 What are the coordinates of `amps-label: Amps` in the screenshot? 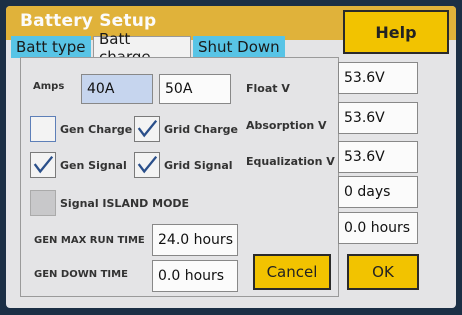 It's located at (49, 86).